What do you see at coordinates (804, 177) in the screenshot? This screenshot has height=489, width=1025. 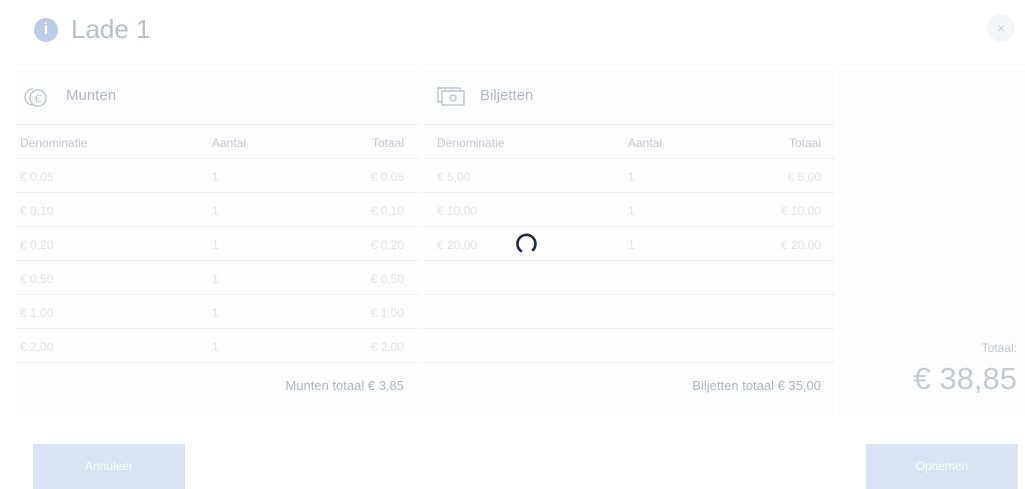 I see `row-total: € 5,00` at bounding box center [804, 177].